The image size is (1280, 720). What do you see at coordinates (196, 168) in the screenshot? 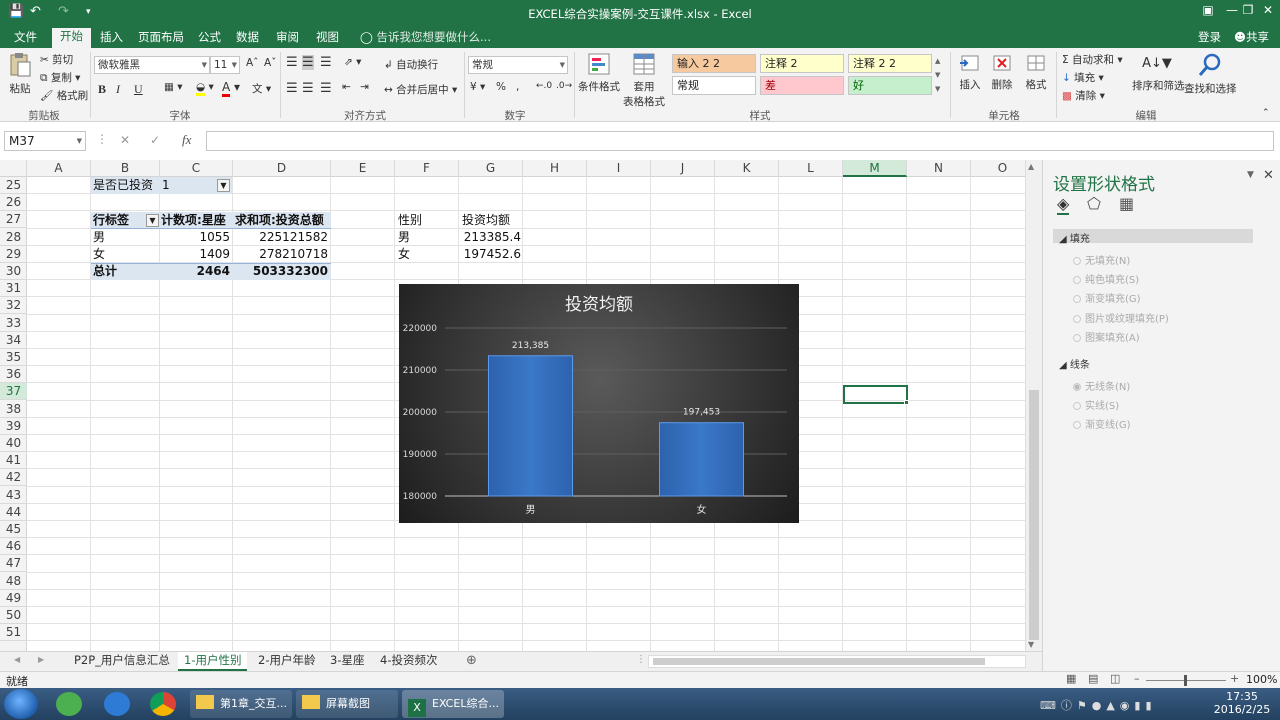
I see `column-header-c: C` at bounding box center [196, 168].